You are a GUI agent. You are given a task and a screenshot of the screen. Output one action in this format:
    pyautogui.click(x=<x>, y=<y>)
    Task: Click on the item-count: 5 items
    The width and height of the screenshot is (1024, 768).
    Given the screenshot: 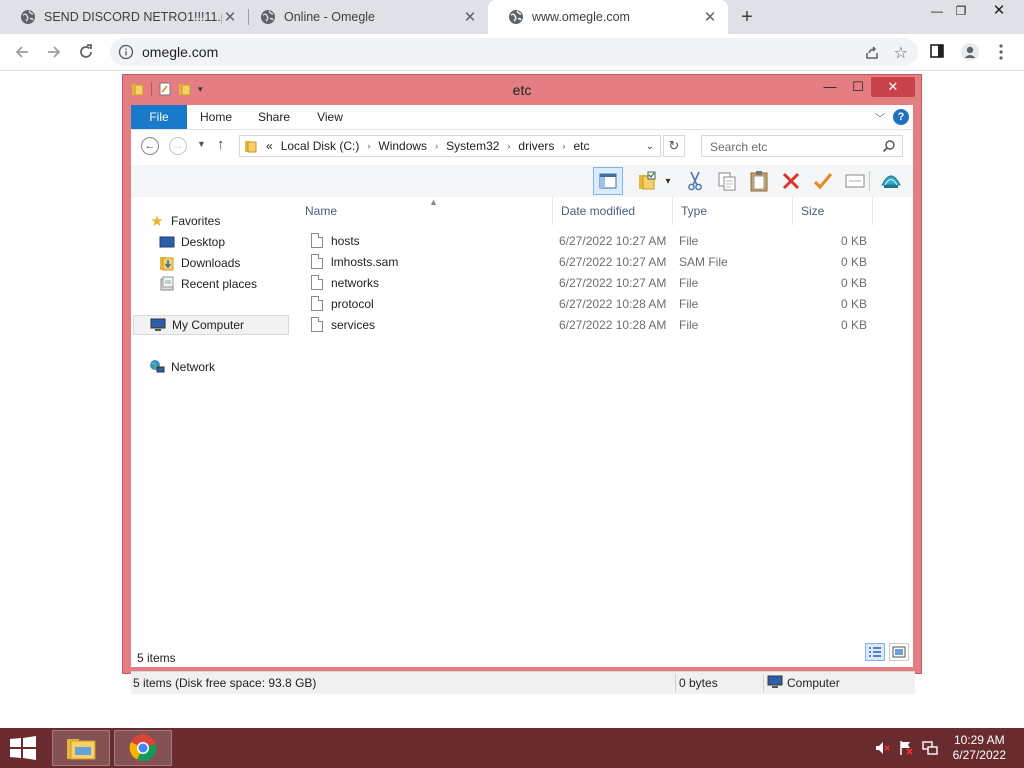 What is the action you would take?
    pyautogui.click(x=156, y=658)
    